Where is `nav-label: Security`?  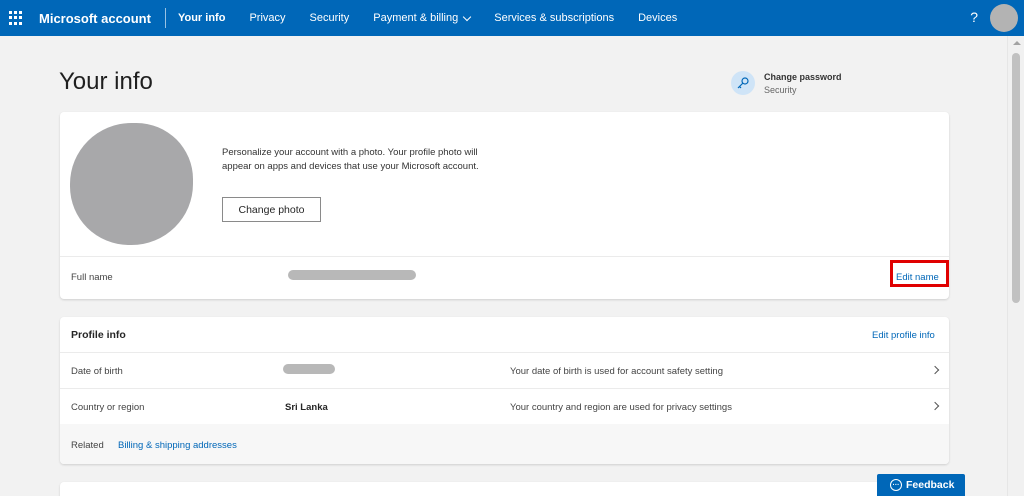 nav-label: Security is located at coordinates (329, 18).